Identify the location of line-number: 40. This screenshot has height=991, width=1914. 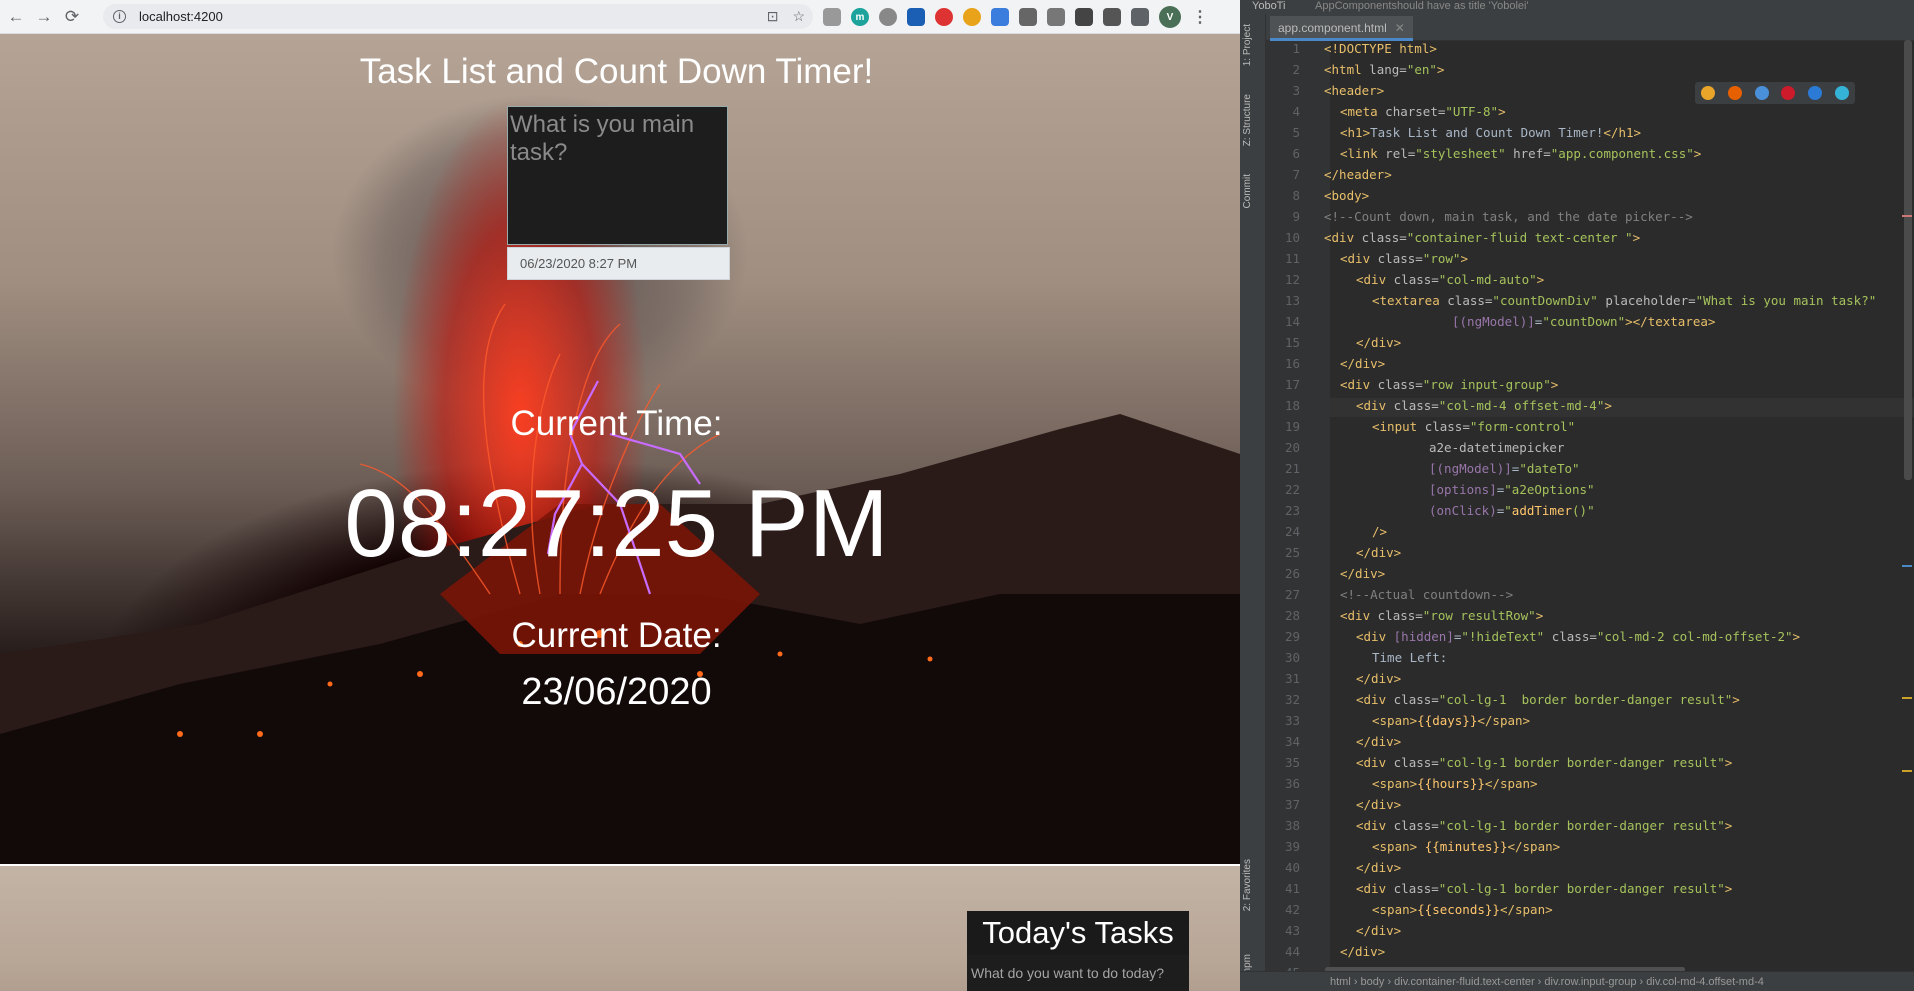
(1292, 867).